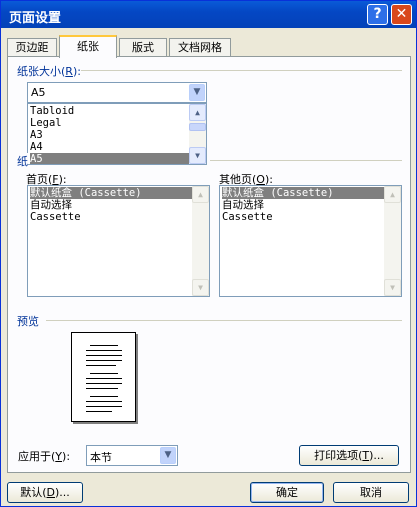 The height and width of the screenshot is (507, 417). What do you see at coordinates (310, 241) in the screenshot?
I see `other-pages-tray-list: 默认纸盒 (Cassette) 自动选择 Cassette ▲ ▼` at bounding box center [310, 241].